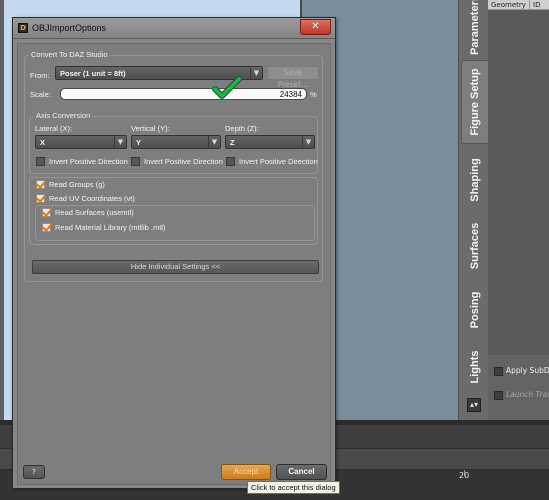  Describe the element at coordinates (464, 475) in the screenshot. I see `timeline-tick-label: 20` at that location.